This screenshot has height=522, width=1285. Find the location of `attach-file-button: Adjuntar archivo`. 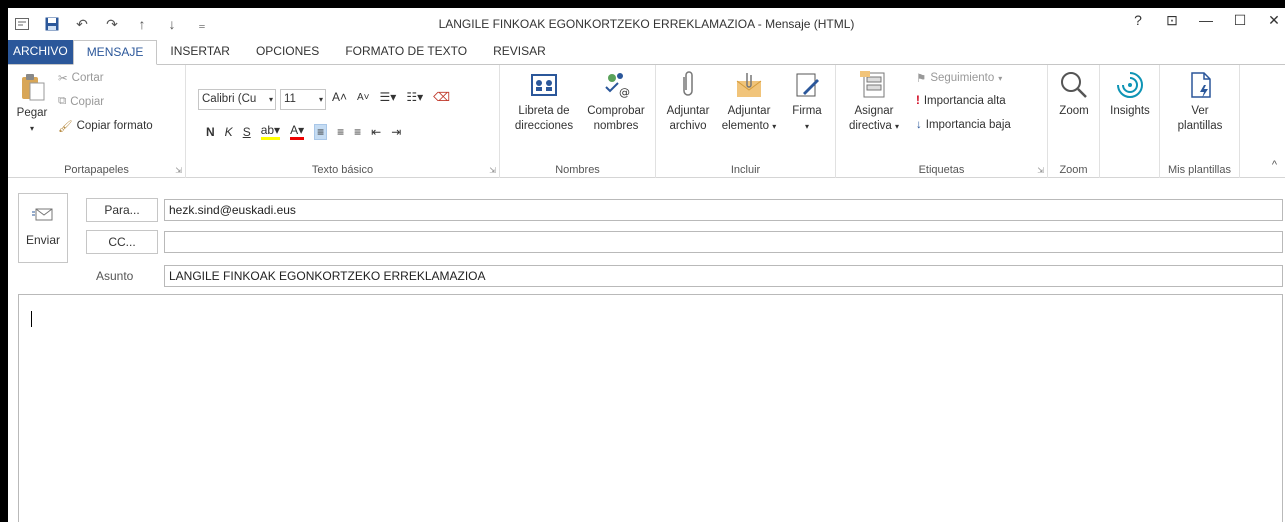

attach-file-button: Adjuntar archivo is located at coordinates (688, 101).